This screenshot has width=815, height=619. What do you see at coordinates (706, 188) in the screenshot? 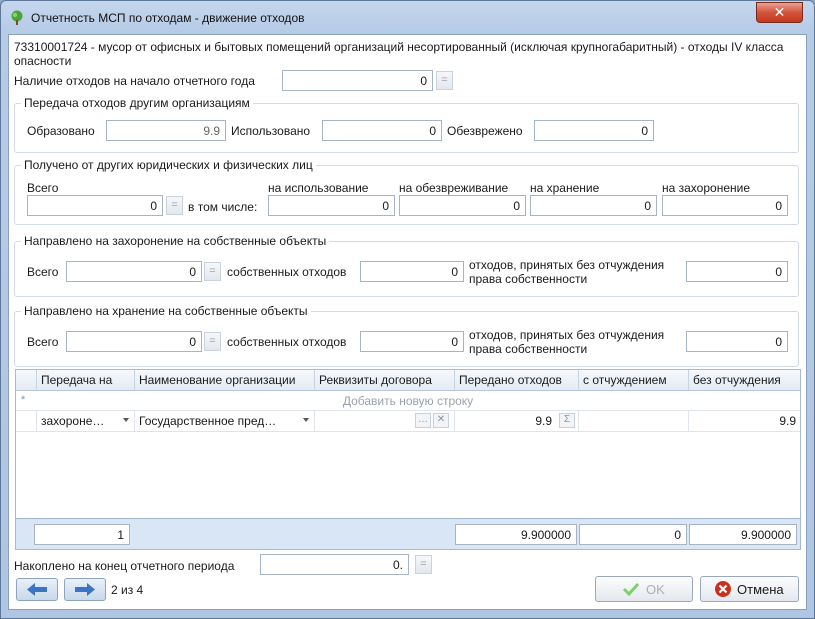
I see `received-burial-label: на захоронение` at bounding box center [706, 188].